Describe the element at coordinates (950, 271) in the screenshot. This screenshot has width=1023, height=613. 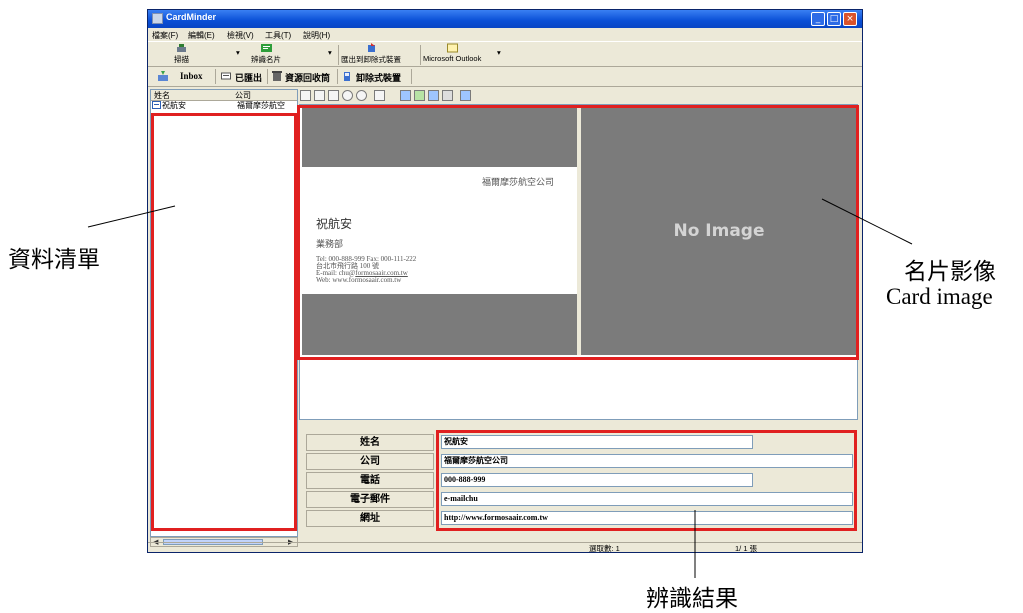
I see `callout-card-image-zh: 名片影像` at that location.